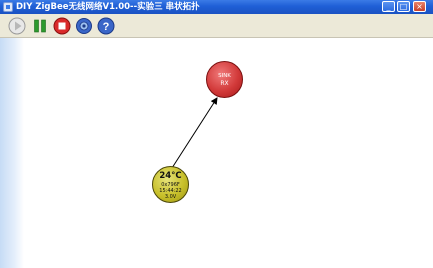  What do you see at coordinates (224, 83) in the screenshot?
I see `sink-rx-label: RX` at bounding box center [224, 83].